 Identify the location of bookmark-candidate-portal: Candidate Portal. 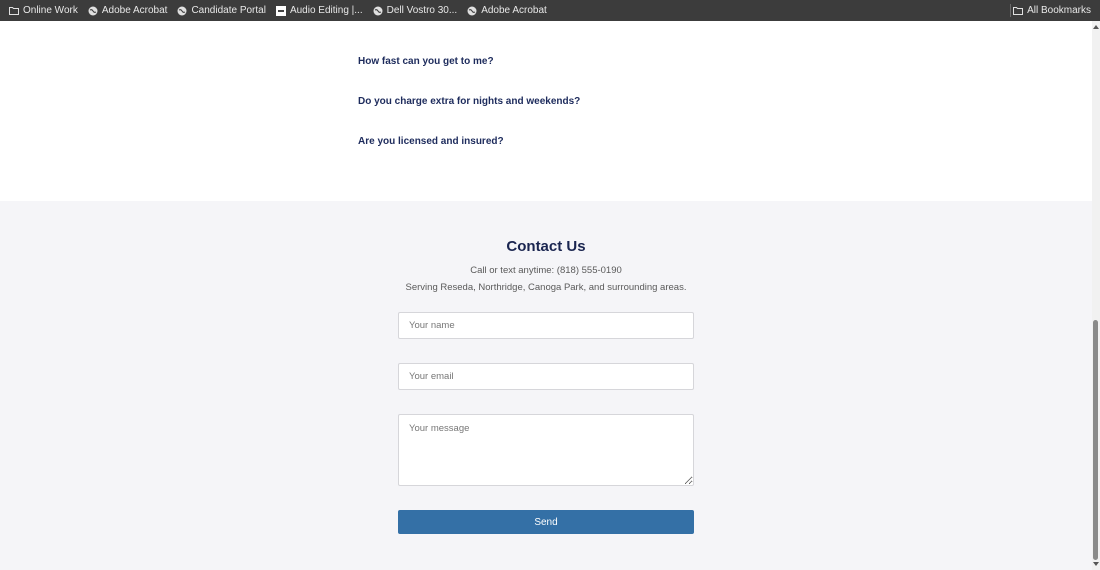
(221, 10).